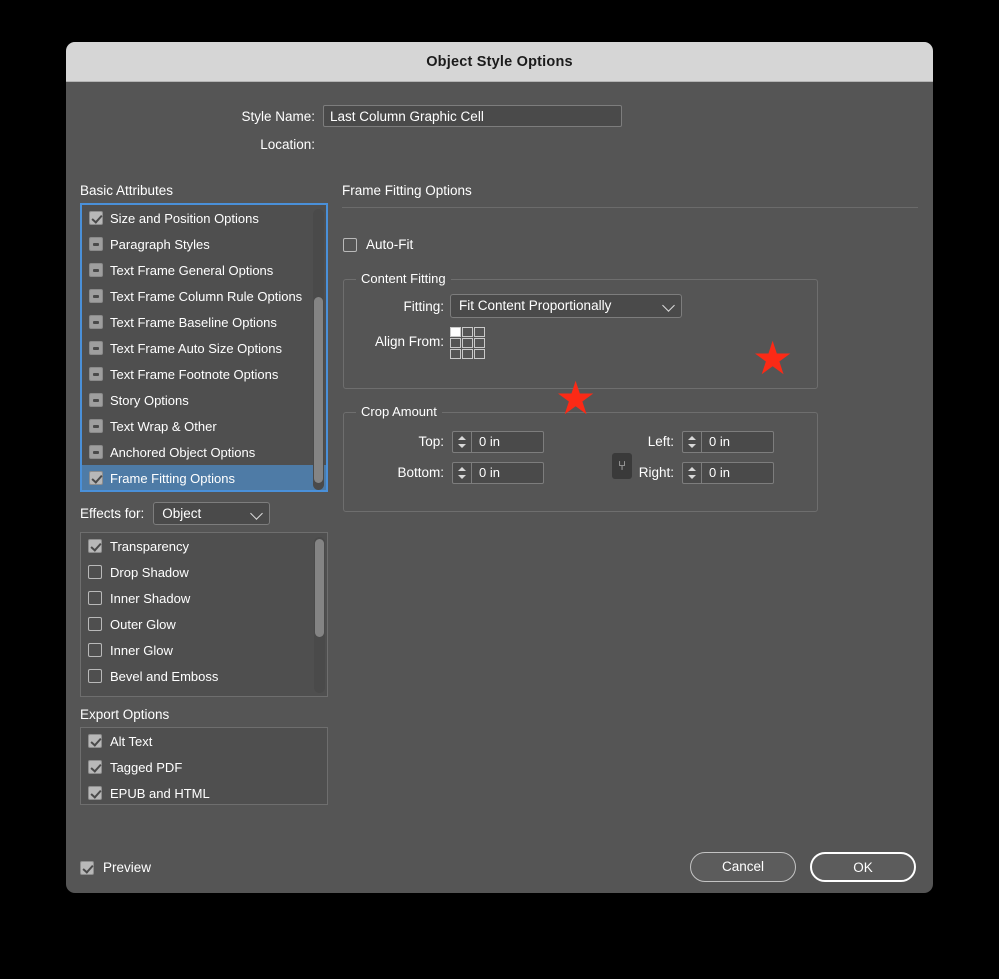  I want to click on basic-attribute-row: Text Frame Baseline Options, so click(204, 322).